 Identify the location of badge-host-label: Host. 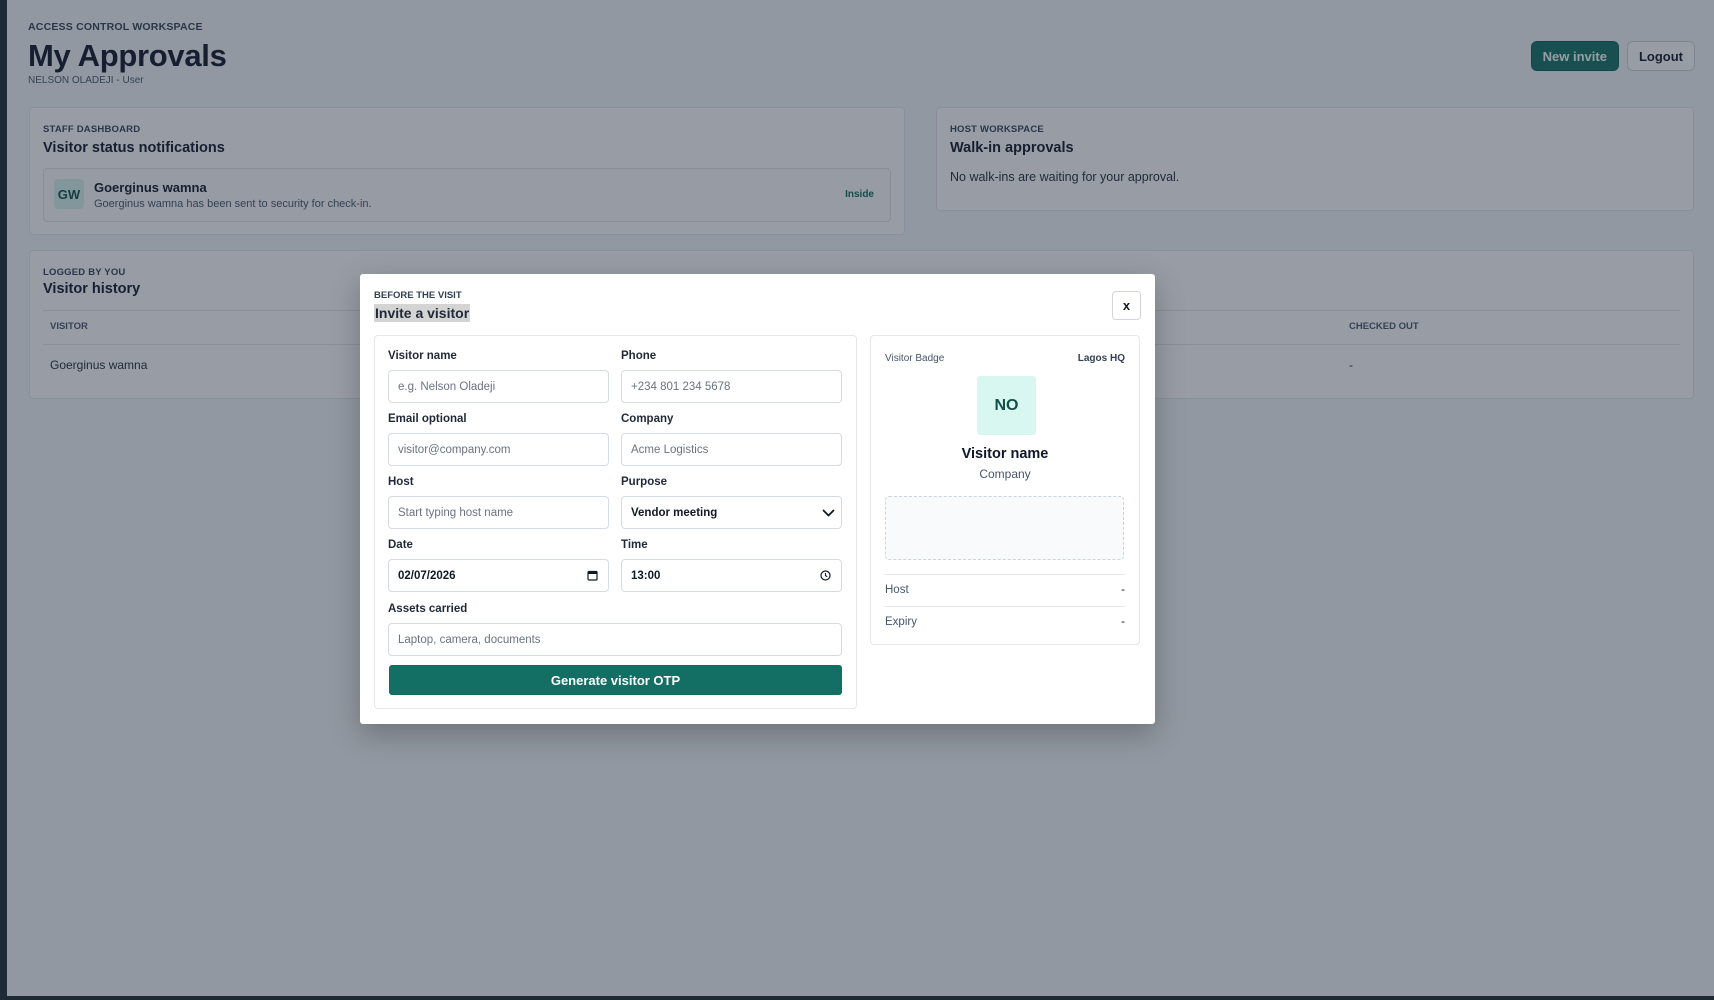
(897, 590).